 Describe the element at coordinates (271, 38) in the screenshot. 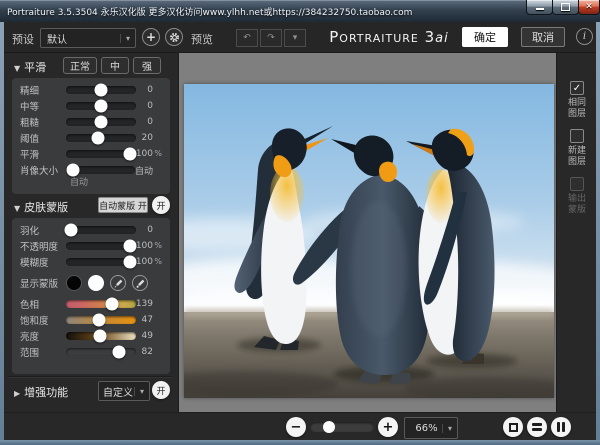

I see `redo-button: ↷` at that location.